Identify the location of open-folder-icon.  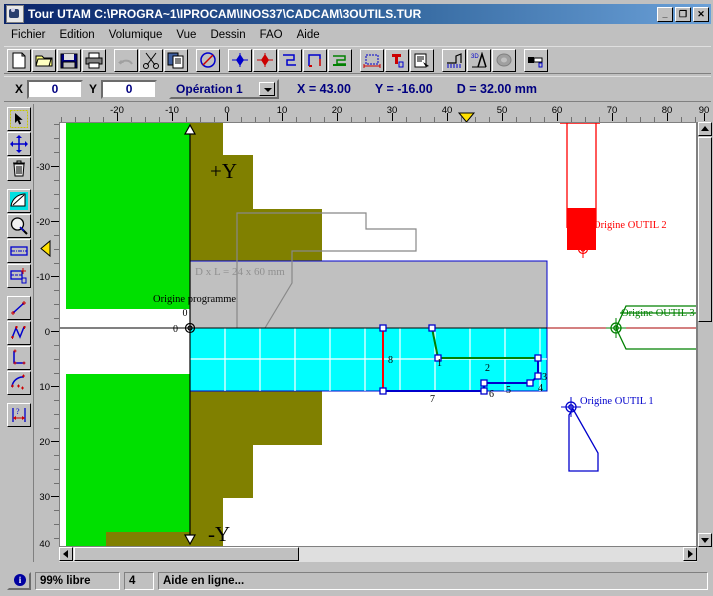
(44, 60).